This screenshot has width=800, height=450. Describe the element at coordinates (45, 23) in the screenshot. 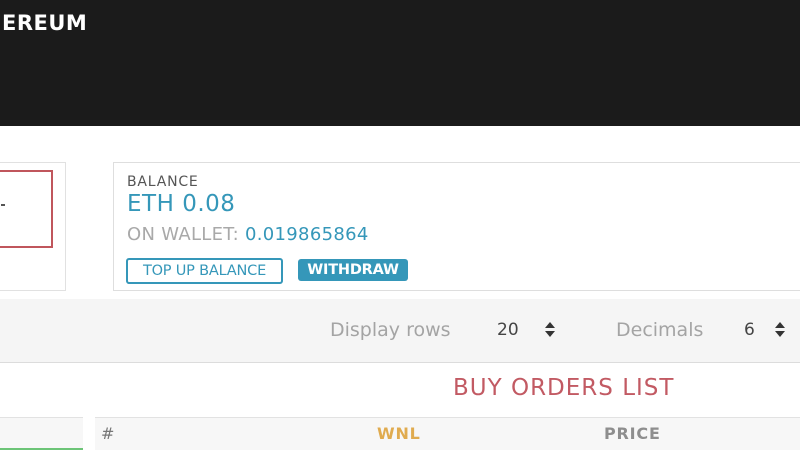

I see `brand-title: EREUM` at that location.